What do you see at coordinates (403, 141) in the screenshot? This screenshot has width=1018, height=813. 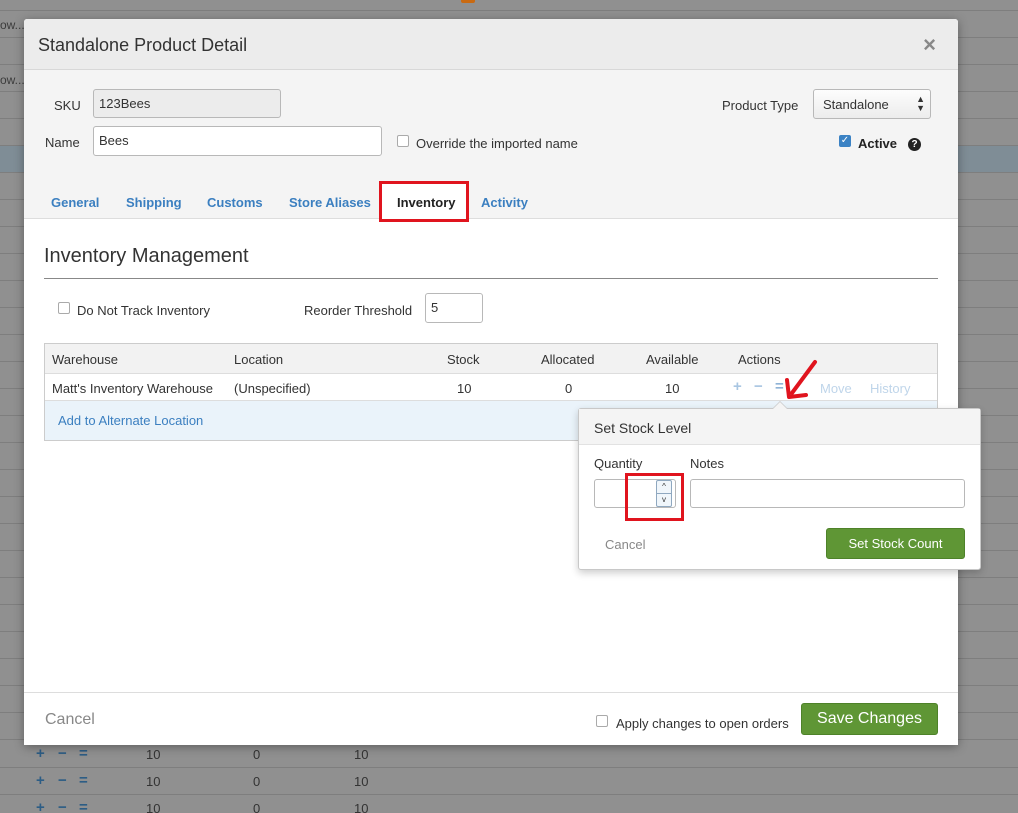 I see `override-name-checkbox` at bounding box center [403, 141].